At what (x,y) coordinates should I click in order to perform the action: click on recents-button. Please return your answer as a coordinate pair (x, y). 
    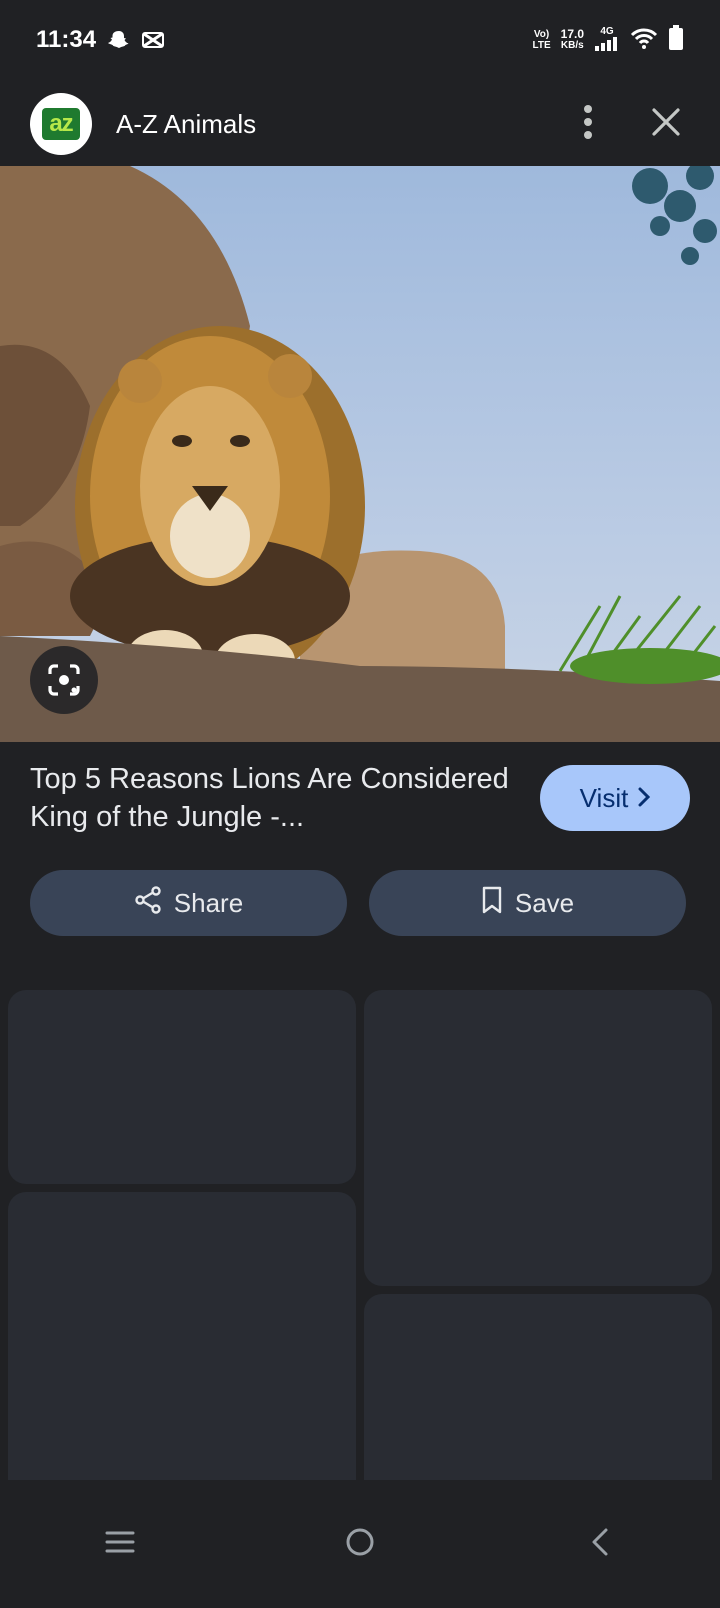
    Looking at the image, I should click on (120, 1544).